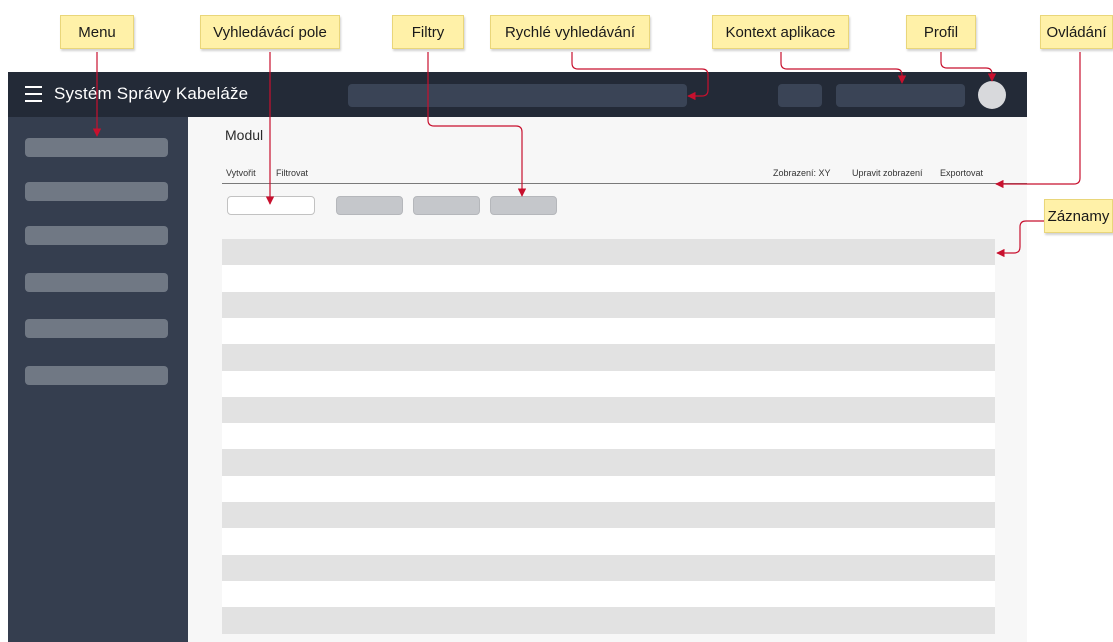 This screenshot has height=642, width=1113. Describe the element at coordinates (1078, 216) in the screenshot. I see `note-records: Záznamy` at that location.